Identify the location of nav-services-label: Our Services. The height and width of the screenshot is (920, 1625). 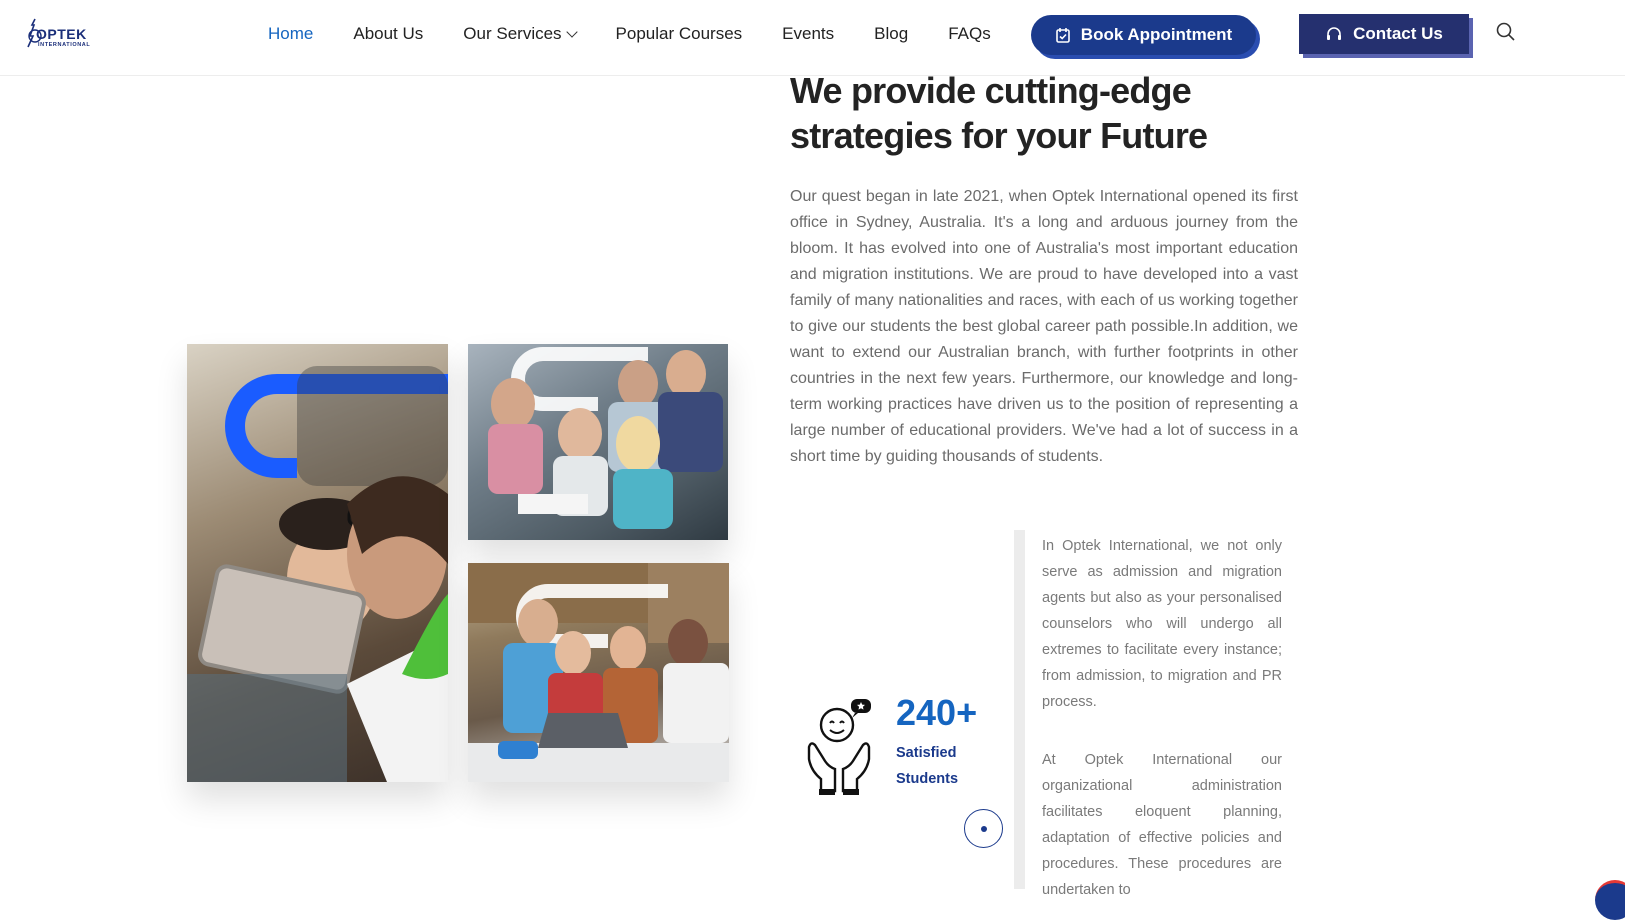
(512, 33).